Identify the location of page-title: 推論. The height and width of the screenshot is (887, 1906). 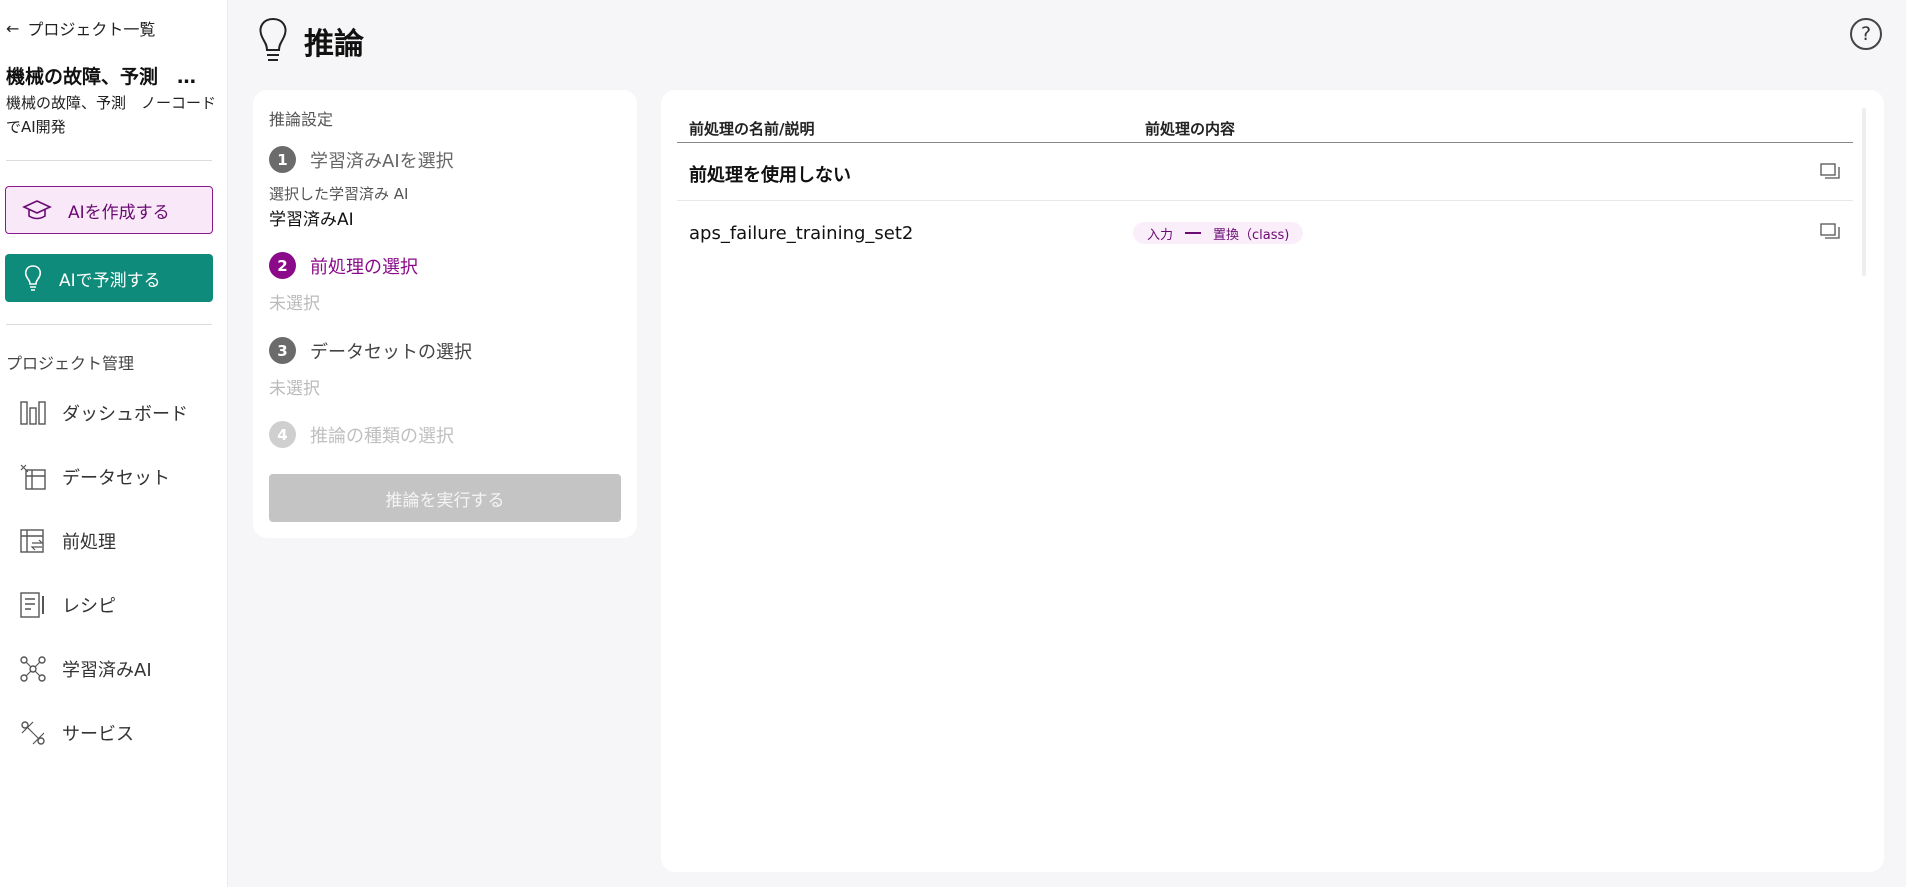
(334, 44).